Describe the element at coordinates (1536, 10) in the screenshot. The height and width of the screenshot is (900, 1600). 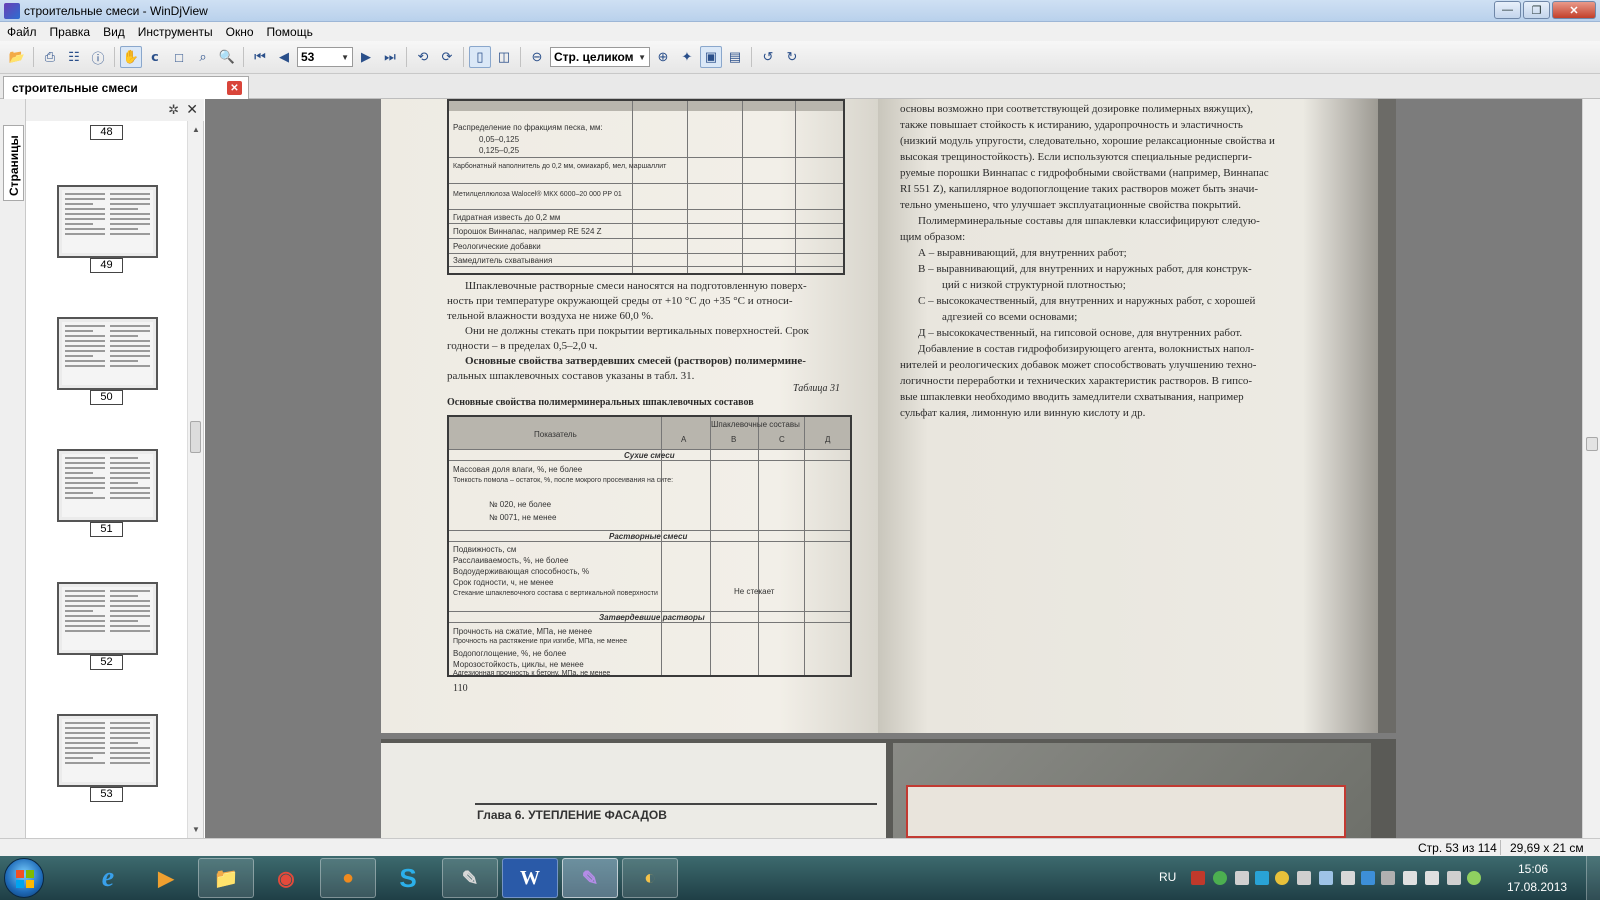
I see `maximize-button: ❐` at that location.